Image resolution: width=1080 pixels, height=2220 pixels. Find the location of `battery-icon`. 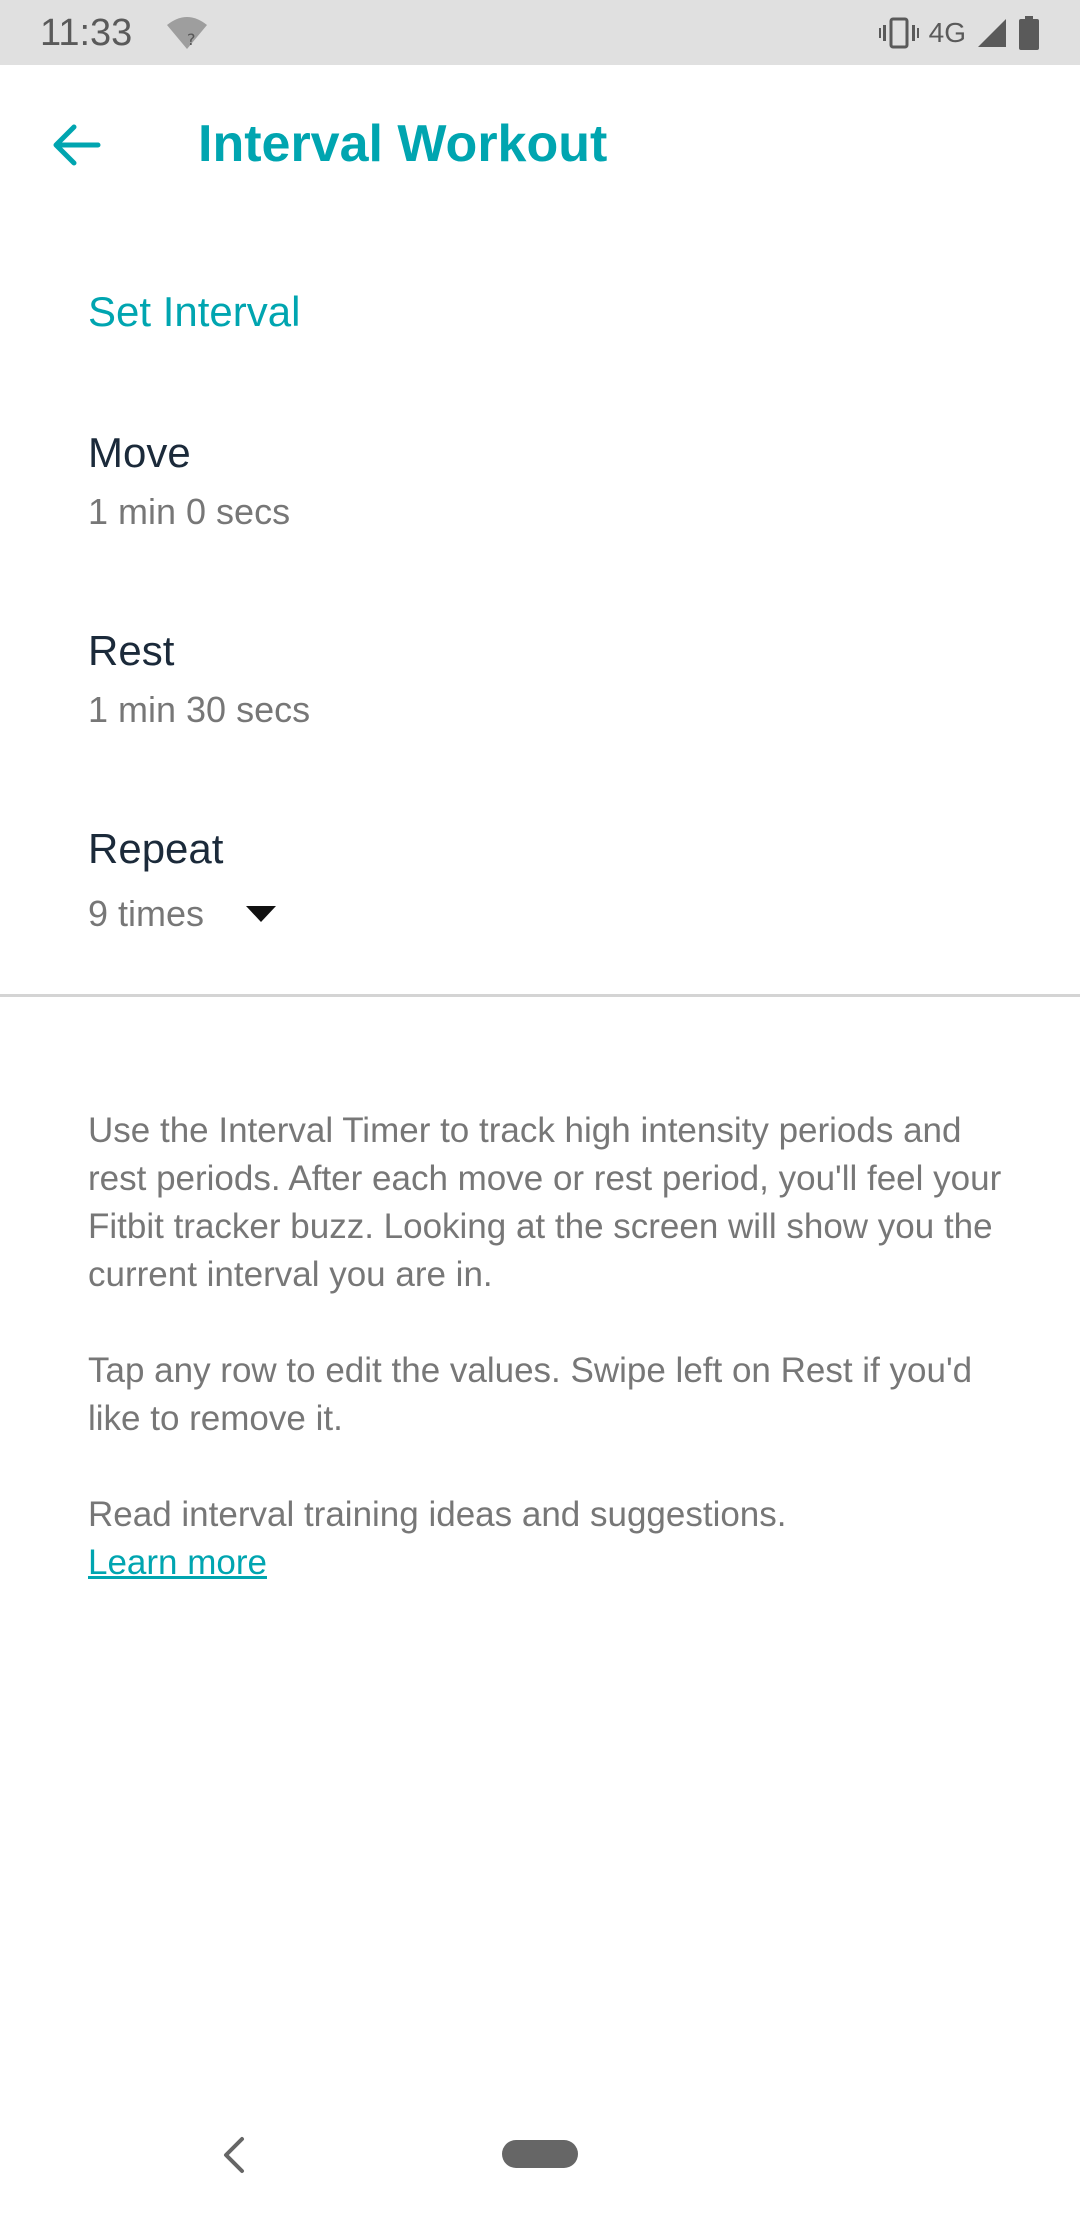

battery-icon is located at coordinates (1029, 33).